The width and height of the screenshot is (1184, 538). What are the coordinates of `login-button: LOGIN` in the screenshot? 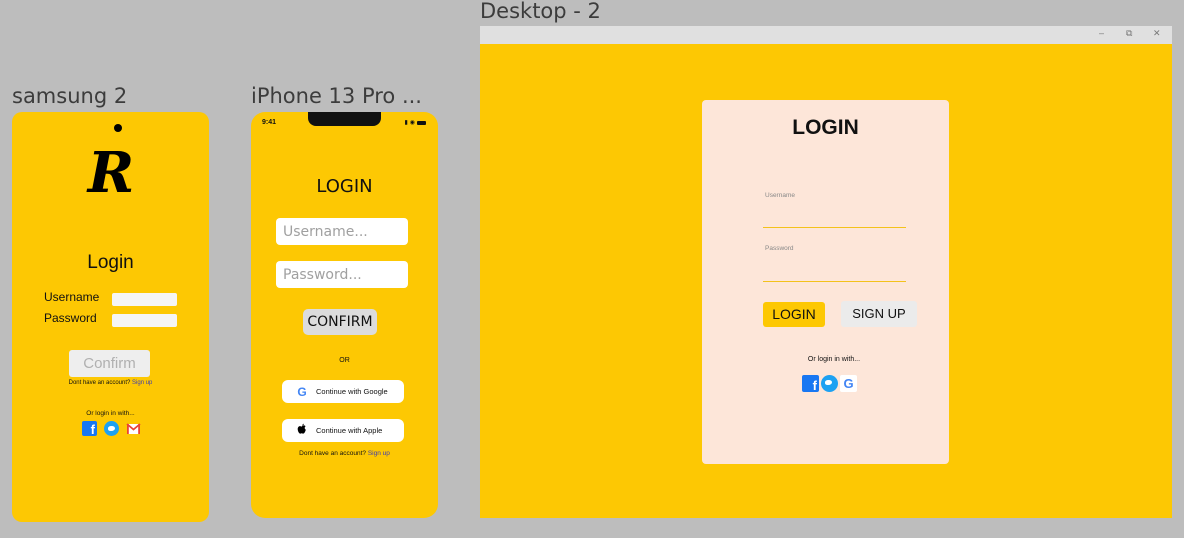 It's located at (794, 314).